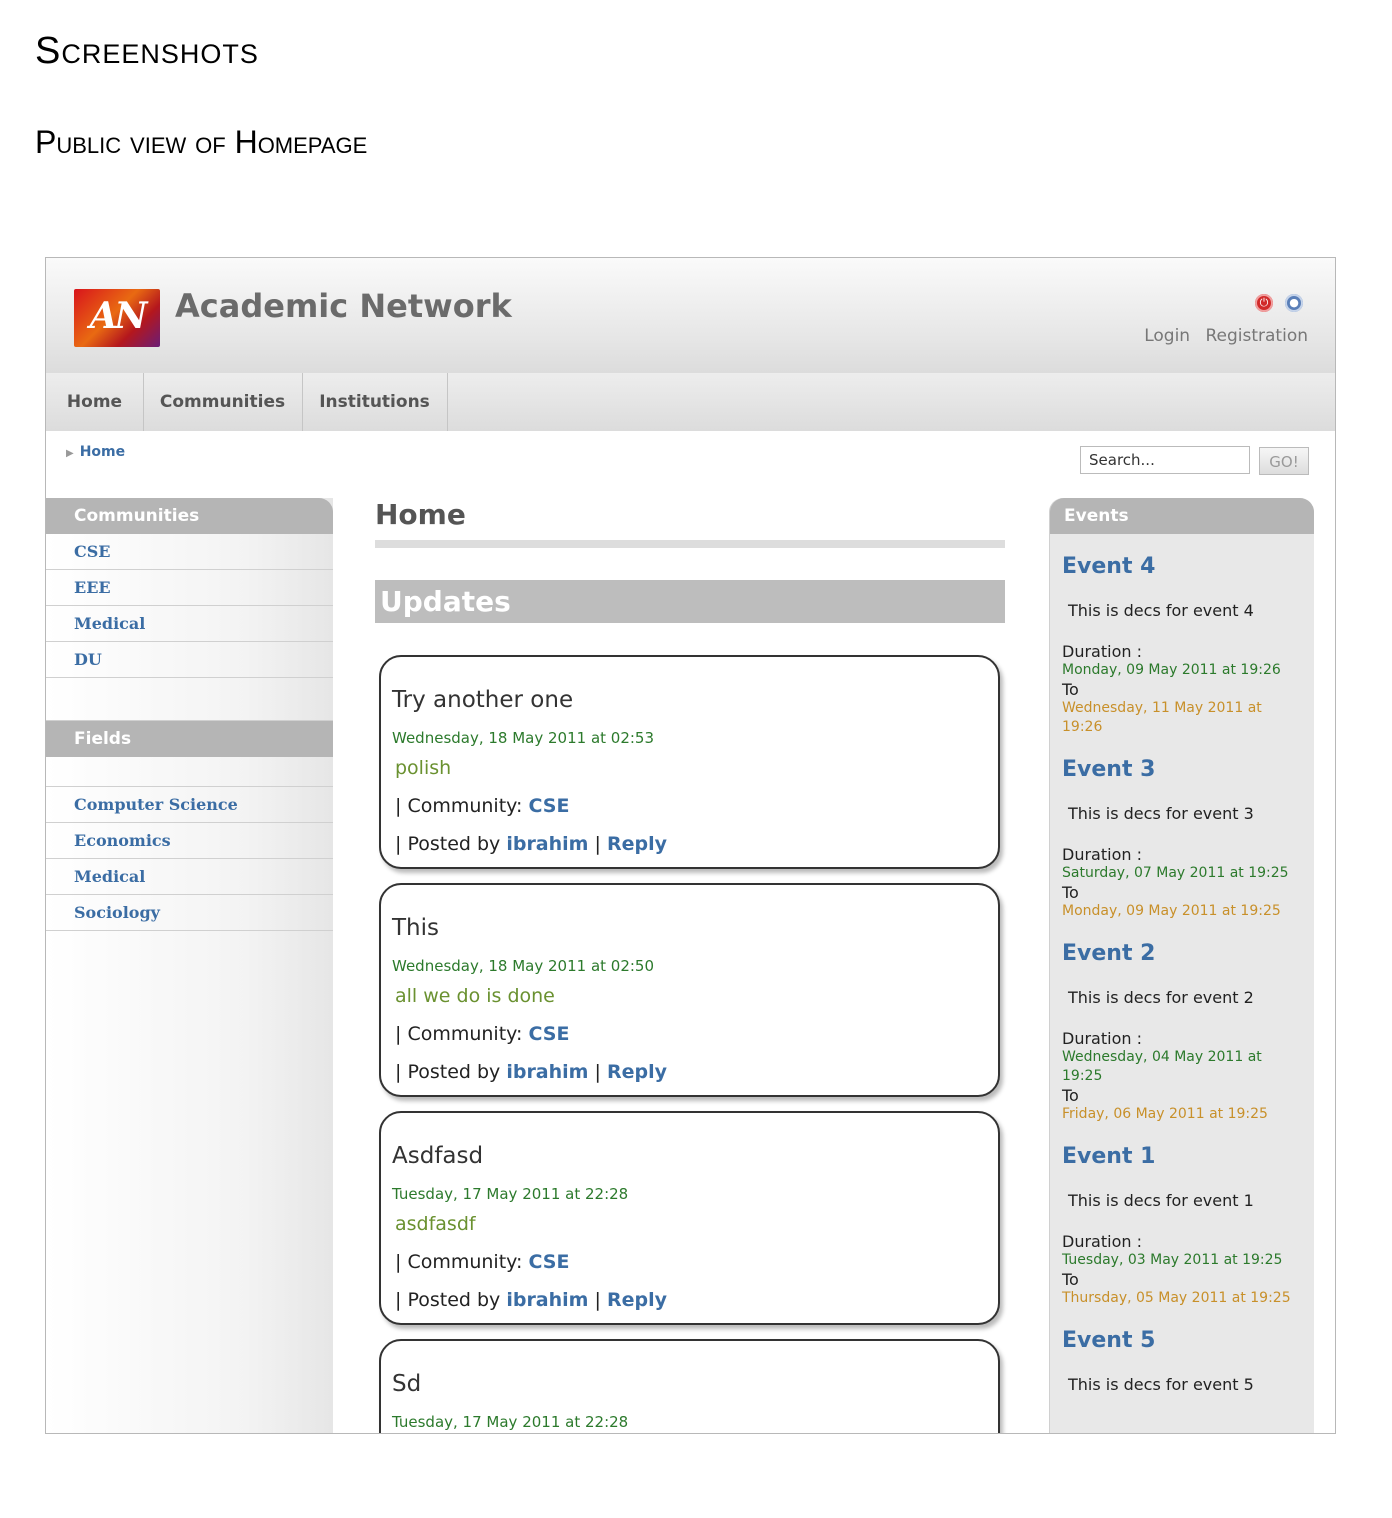 The width and height of the screenshot is (1392, 1518). Describe the element at coordinates (423, 768) in the screenshot. I see `post-body: polish` at that location.